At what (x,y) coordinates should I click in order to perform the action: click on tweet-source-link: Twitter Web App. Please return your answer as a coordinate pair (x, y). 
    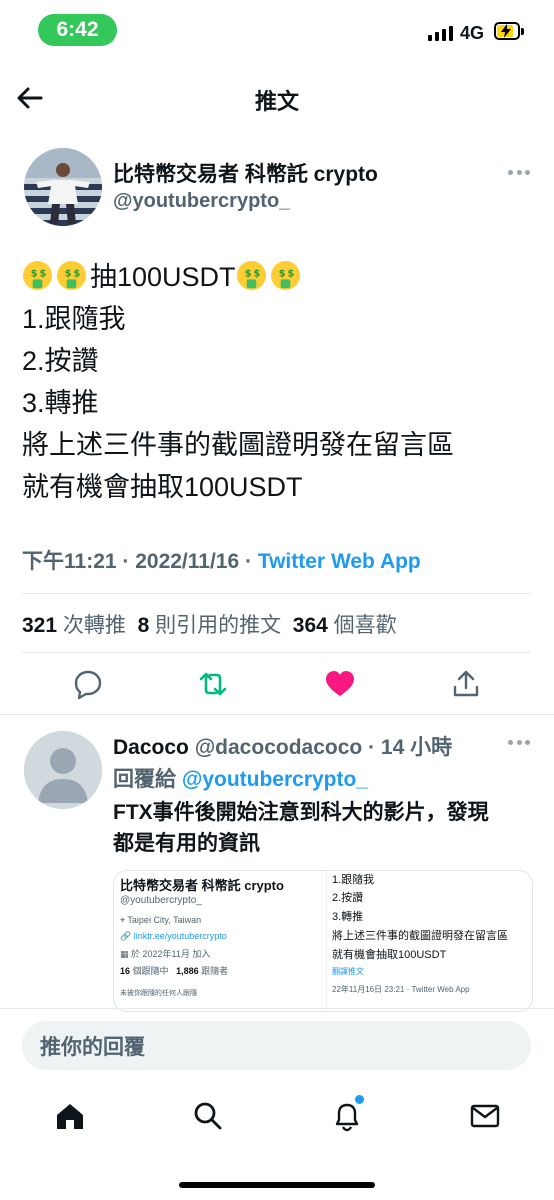
    Looking at the image, I should click on (339, 561).